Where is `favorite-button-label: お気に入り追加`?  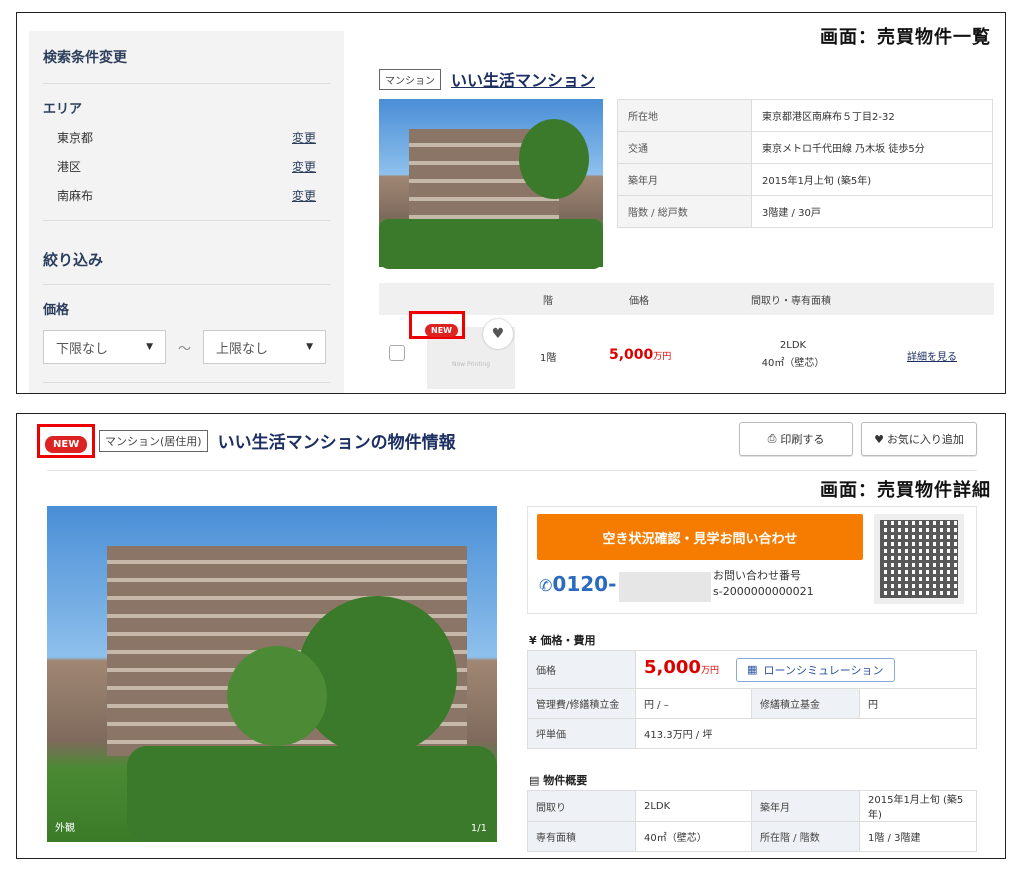 favorite-button-label: お気に入り追加 is located at coordinates (925, 439).